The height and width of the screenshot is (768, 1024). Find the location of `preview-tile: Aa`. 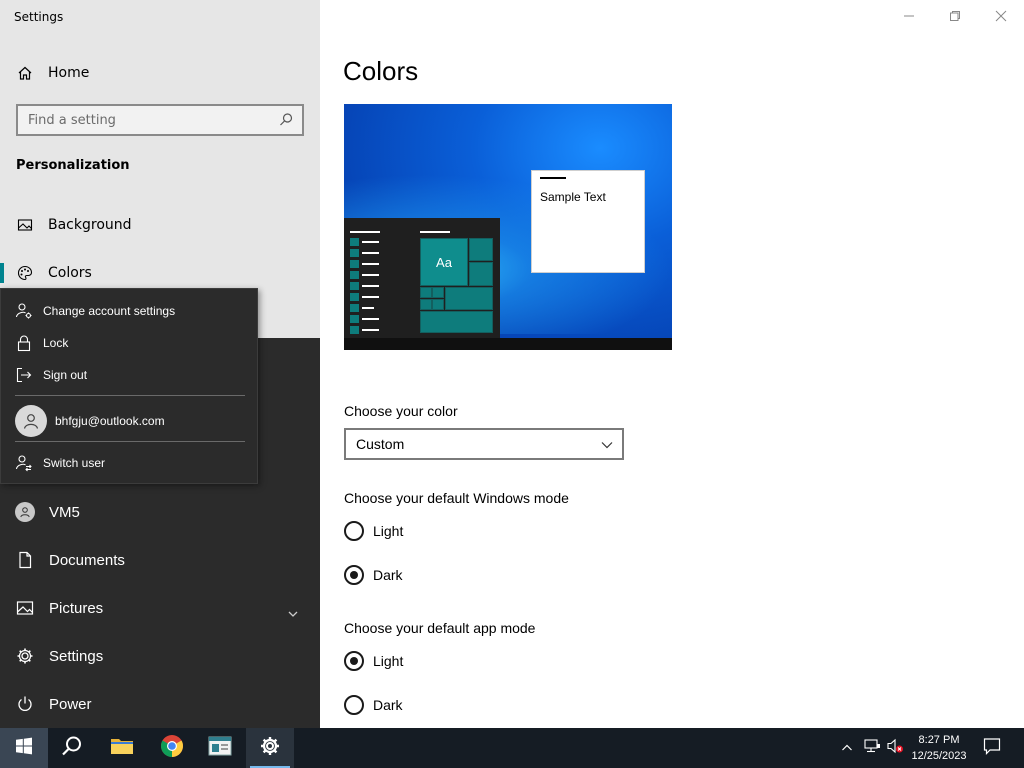

preview-tile: Aa is located at coordinates (444, 262).